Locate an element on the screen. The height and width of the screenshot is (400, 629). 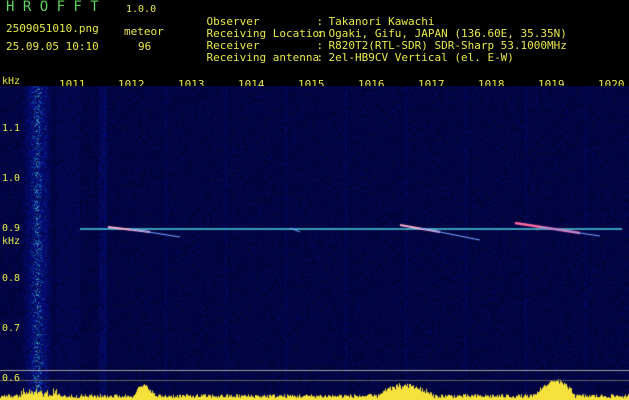
y-unit-label-mid: kHz is located at coordinates (11, 241).